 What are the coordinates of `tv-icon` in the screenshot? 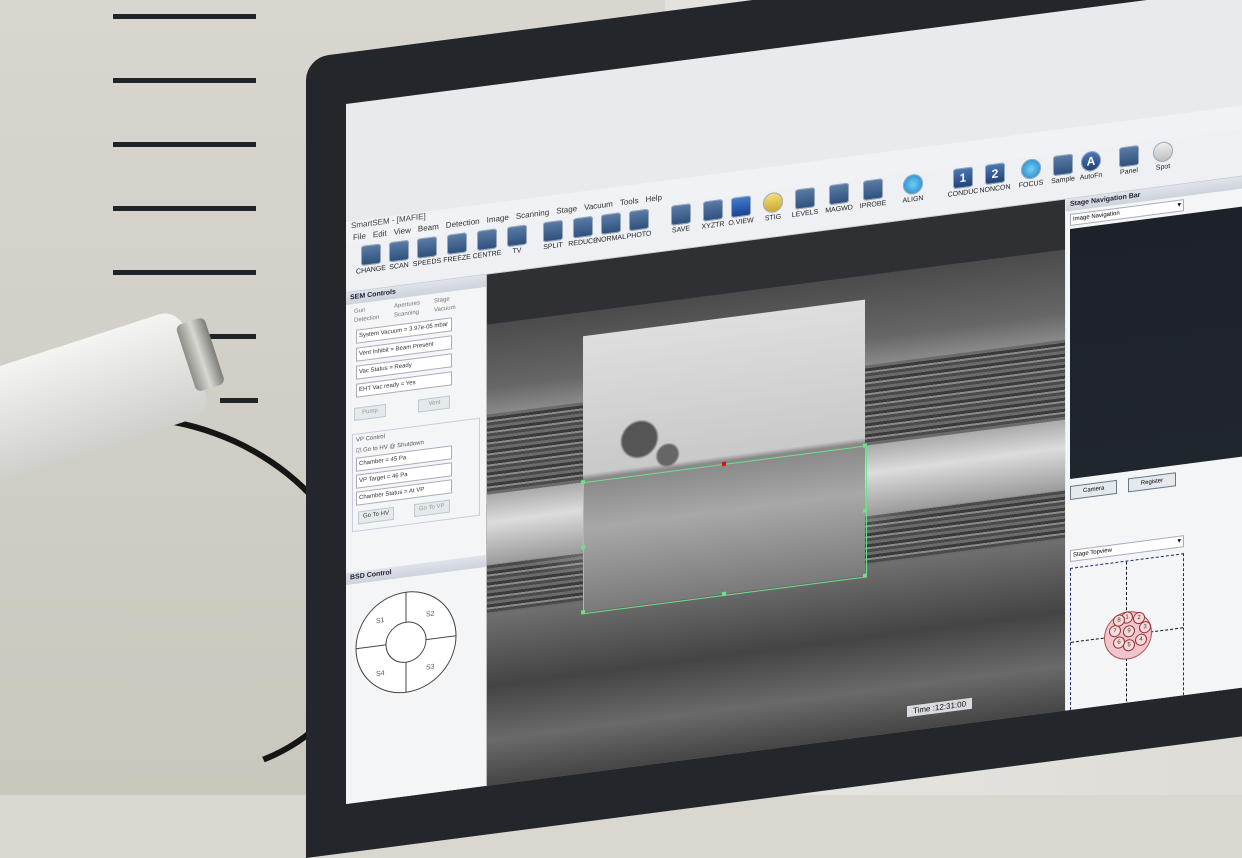 It's located at (517, 236).